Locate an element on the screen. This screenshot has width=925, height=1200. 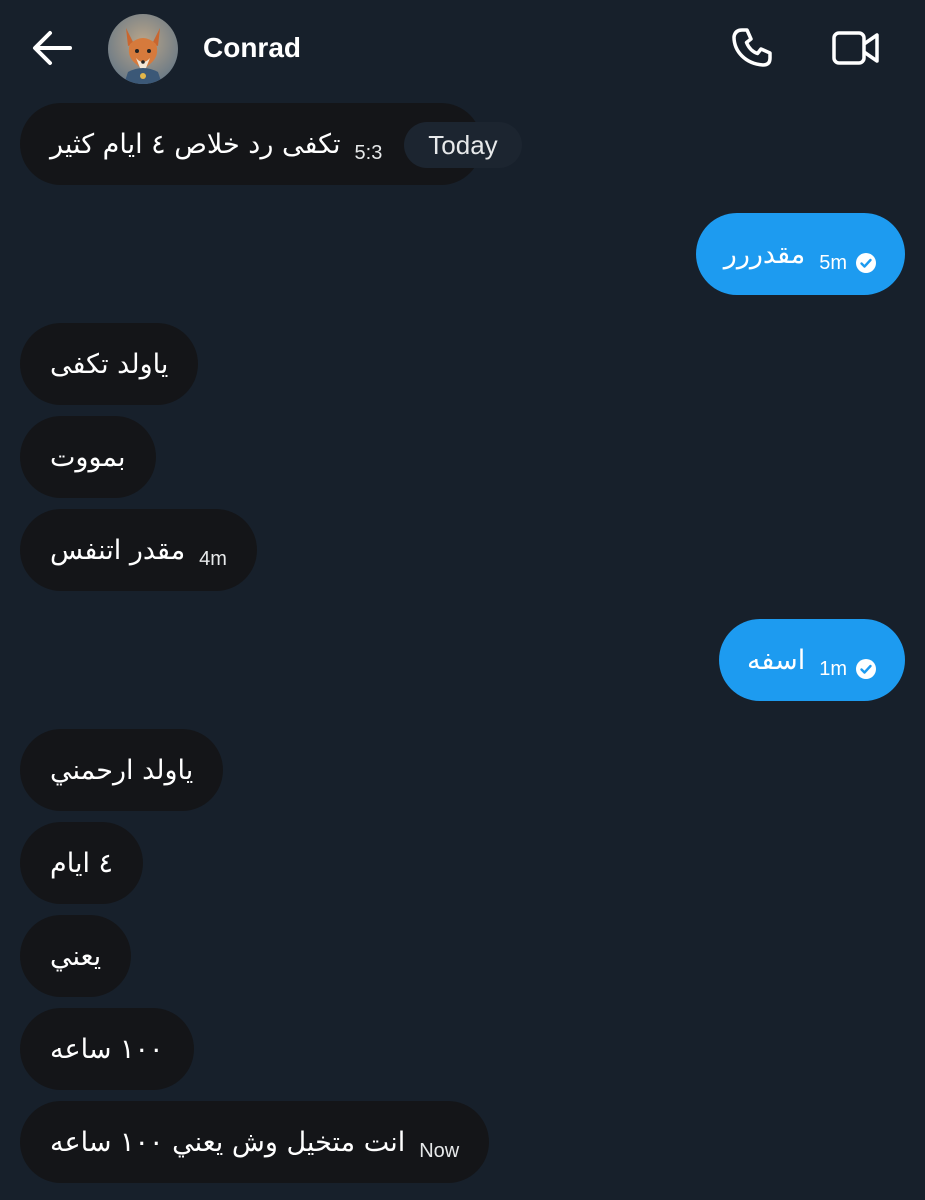
message-bubble-incoming: ياولد ارحمني is located at coordinates (122, 770).